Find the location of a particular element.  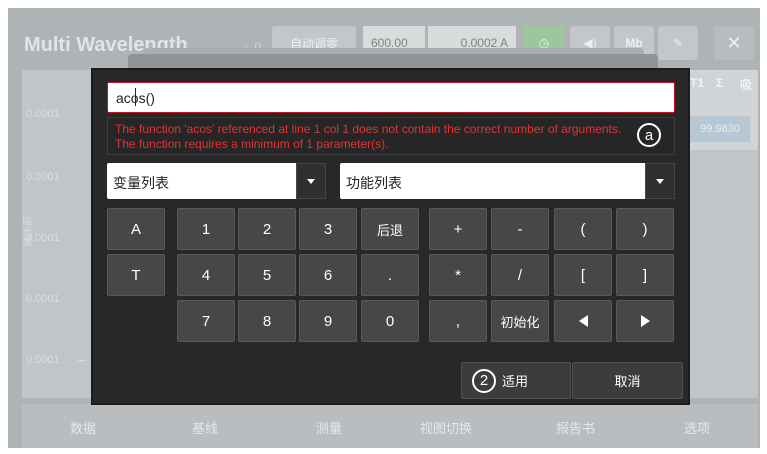

cursor-right-button is located at coordinates (645, 321).